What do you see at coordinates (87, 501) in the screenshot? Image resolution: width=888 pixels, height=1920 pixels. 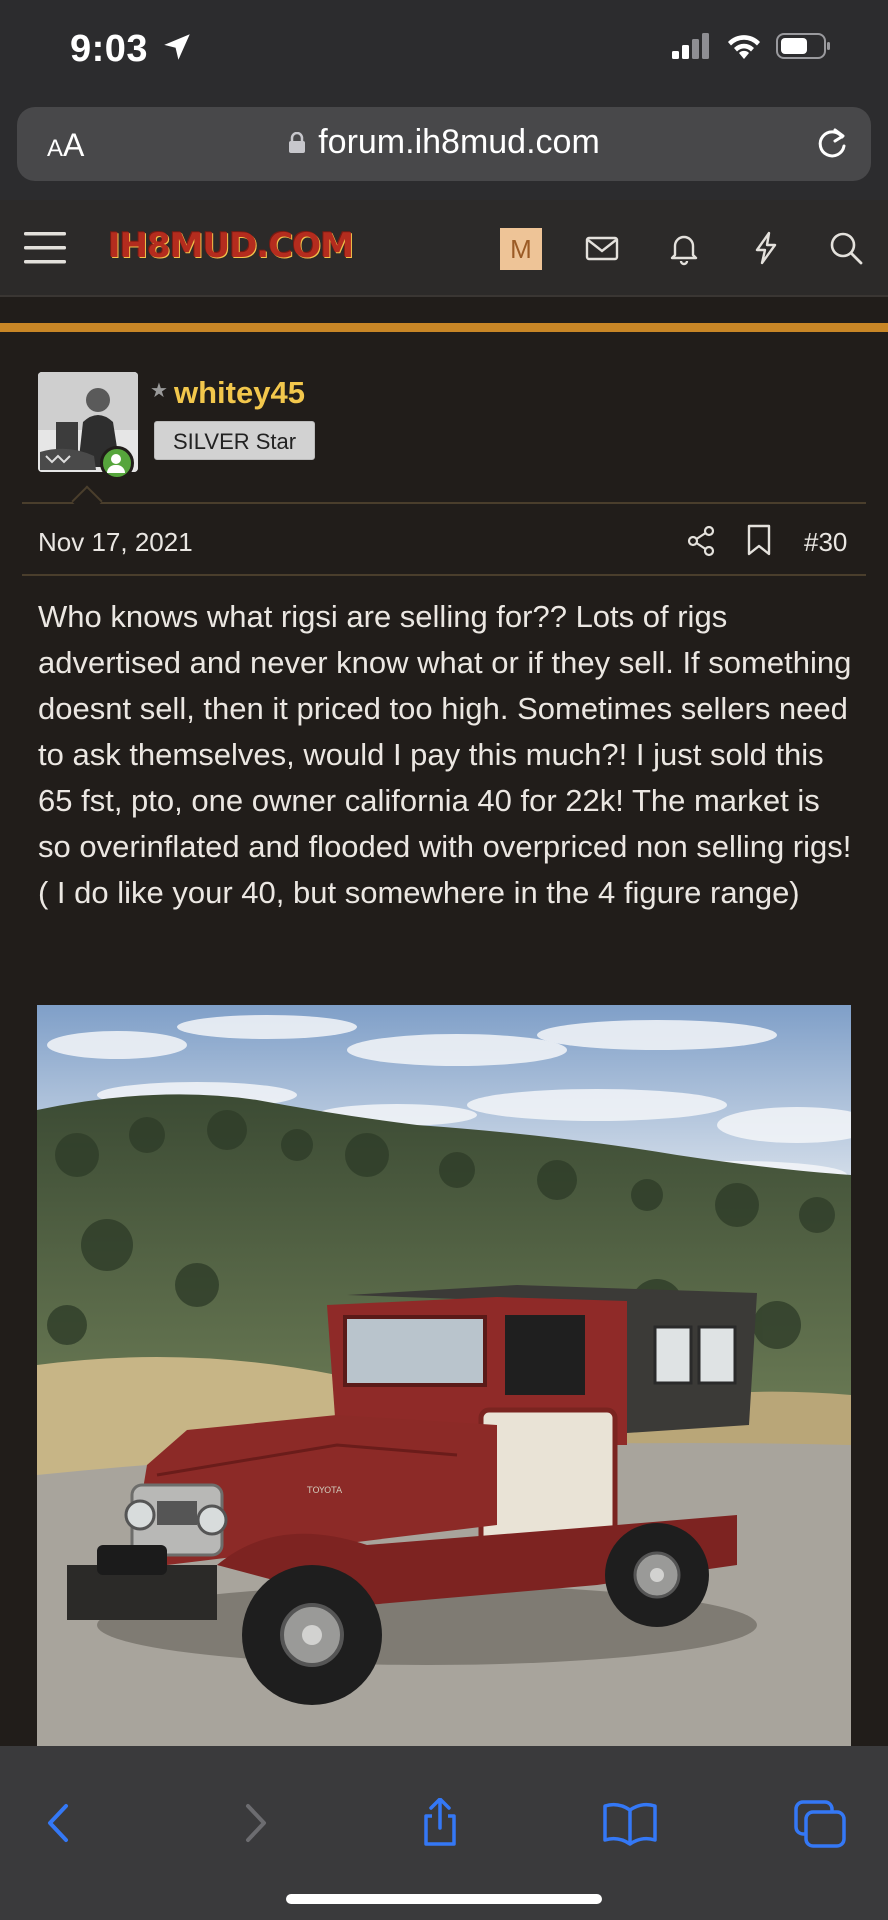 I see `post-divider-caret` at bounding box center [87, 501].